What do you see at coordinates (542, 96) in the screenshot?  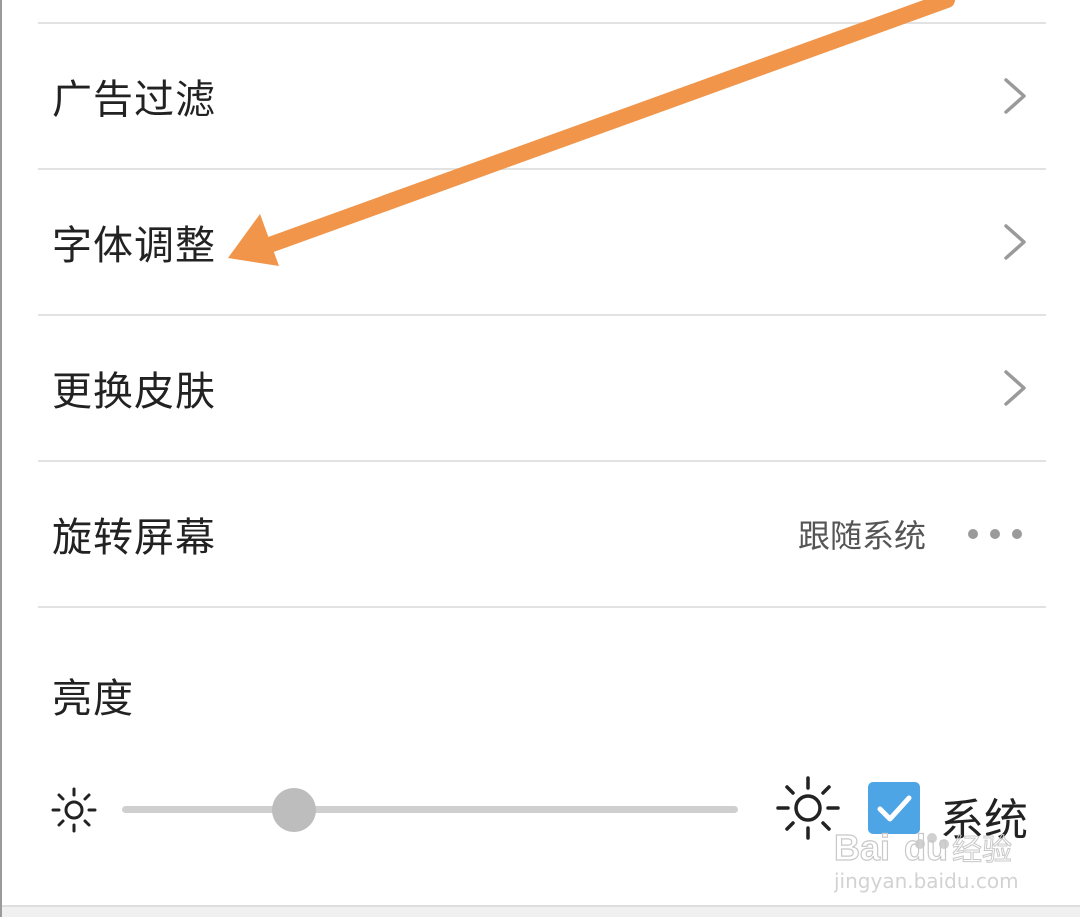 I see `settings-row-ad-filter: 广告过滤` at bounding box center [542, 96].